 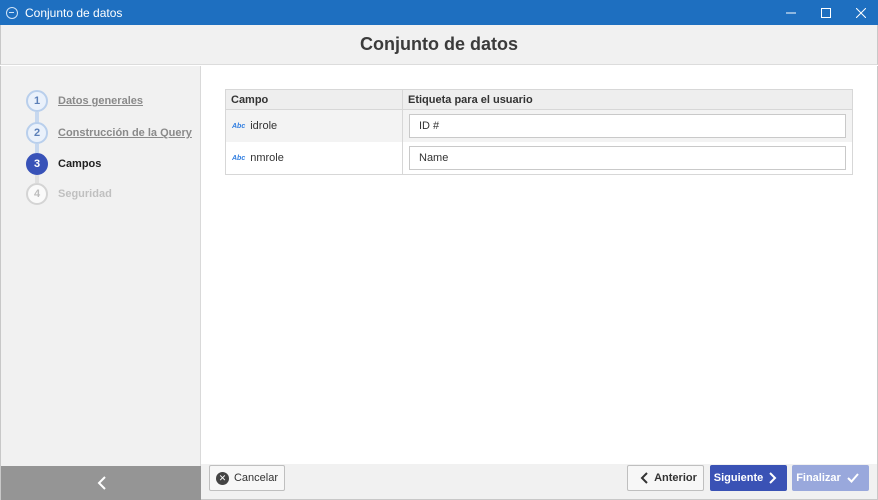 What do you see at coordinates (853, 478) in the screenshot?
I see `check-icon` at bounding box center [853, 478].